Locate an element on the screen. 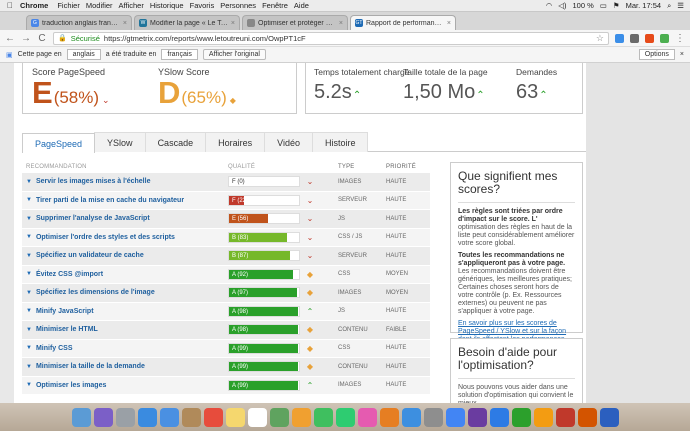 This screenshot has width=690, height=431. show-original-button: Afficher l'original is located at coordinates (234, 54).